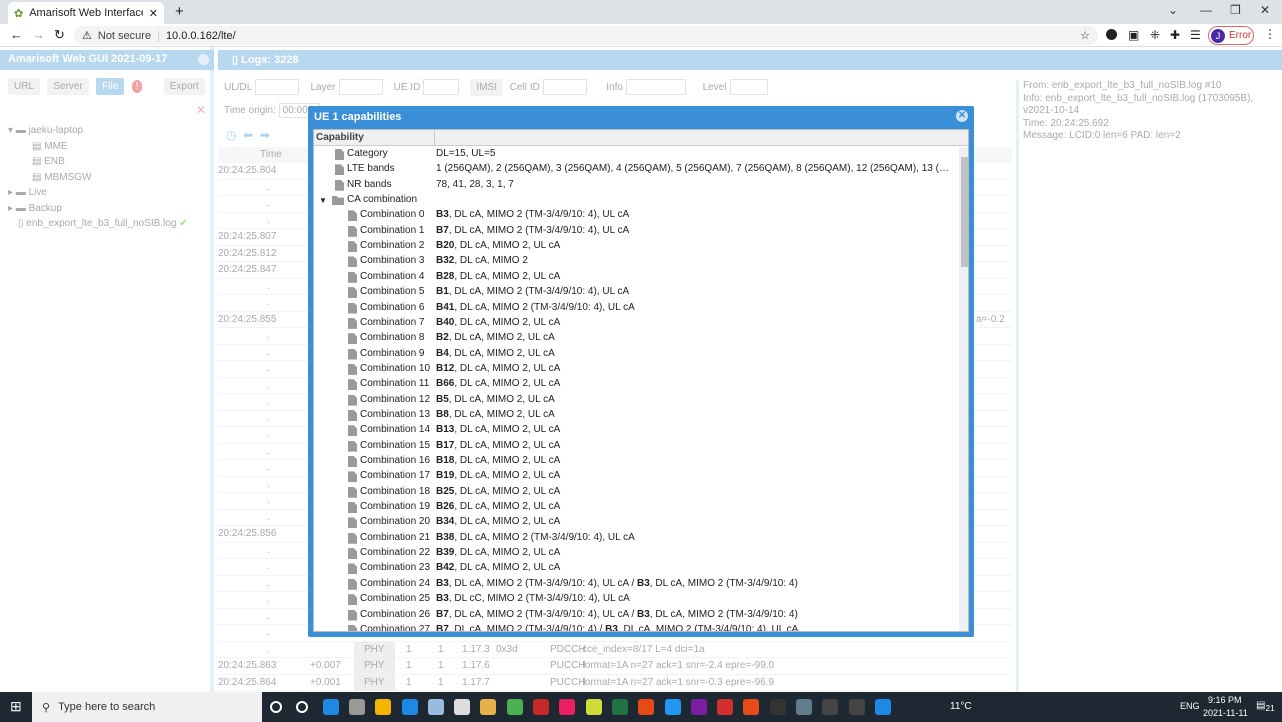 The height and width of the screenshot is (722, 1282). Describe the element at coordinates (636, 568) in the screenshot. I see `combination-row: Combination 23 B42, DL cA, MIMO 2, UL cA` at that location.